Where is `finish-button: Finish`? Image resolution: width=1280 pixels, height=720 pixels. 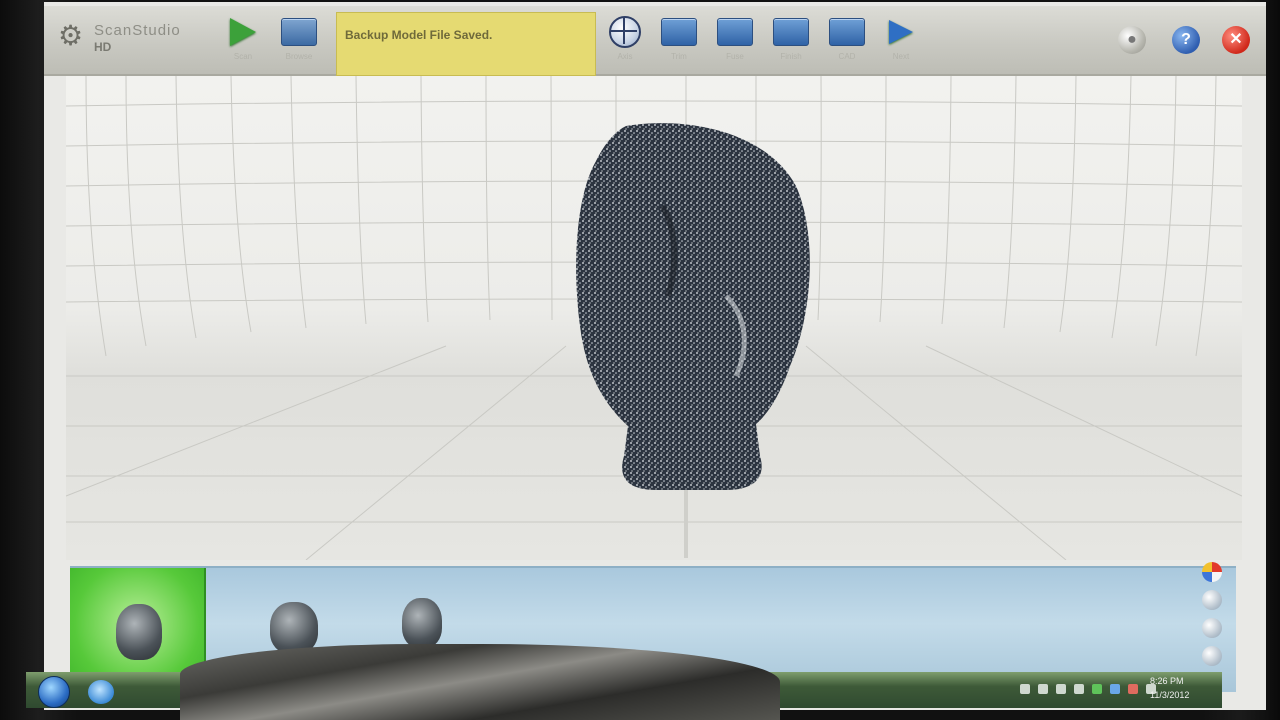 finish-button: Finish is located at coordinates (791, 44).